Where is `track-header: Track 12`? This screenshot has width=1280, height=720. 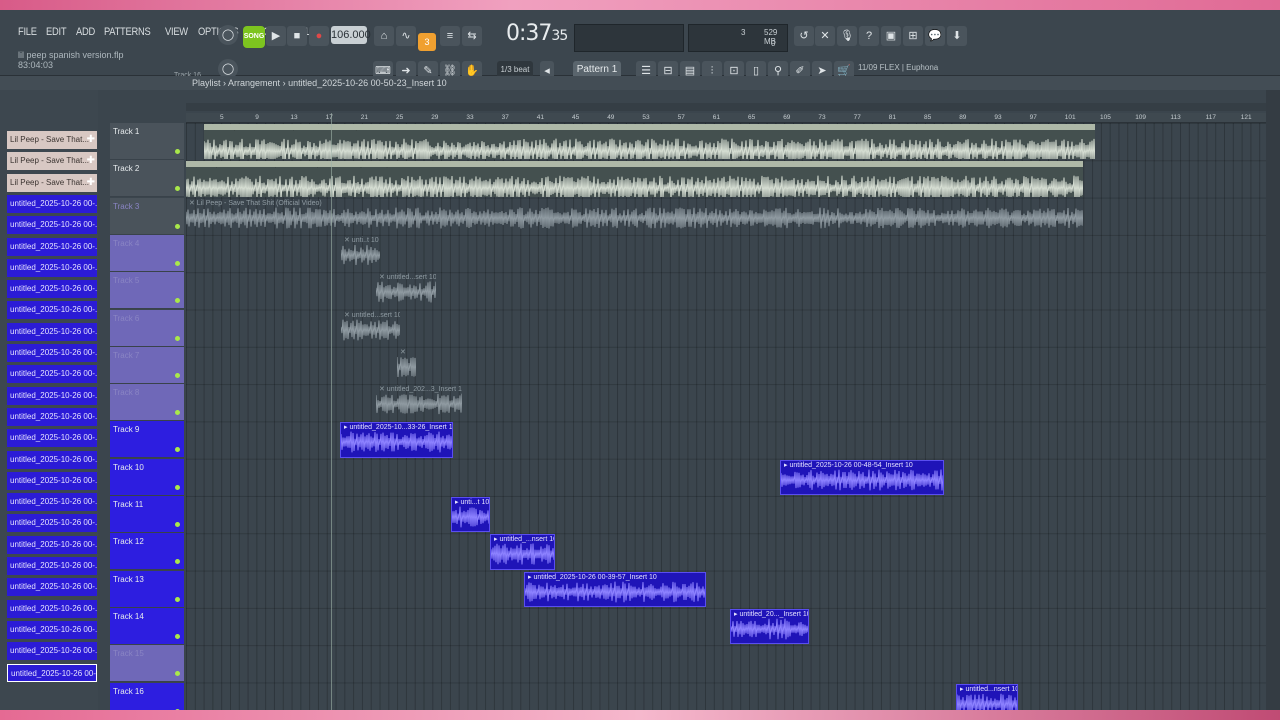 track-header: Track 12 is located at coordinates (147, 552).